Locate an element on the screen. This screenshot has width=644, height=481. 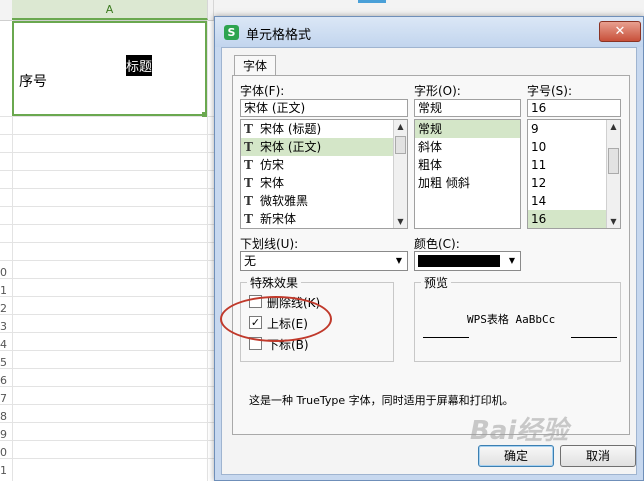
row-number: 7 is located at coordinates (5, 398).